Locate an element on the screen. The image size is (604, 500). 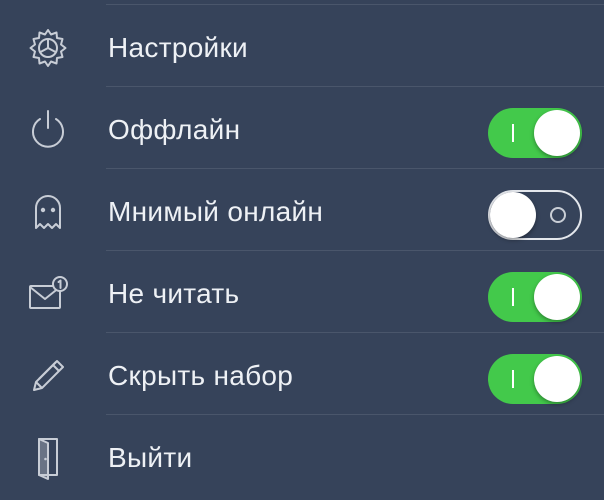
menu-item-label: Не читать is located at coordinates (174, 293).